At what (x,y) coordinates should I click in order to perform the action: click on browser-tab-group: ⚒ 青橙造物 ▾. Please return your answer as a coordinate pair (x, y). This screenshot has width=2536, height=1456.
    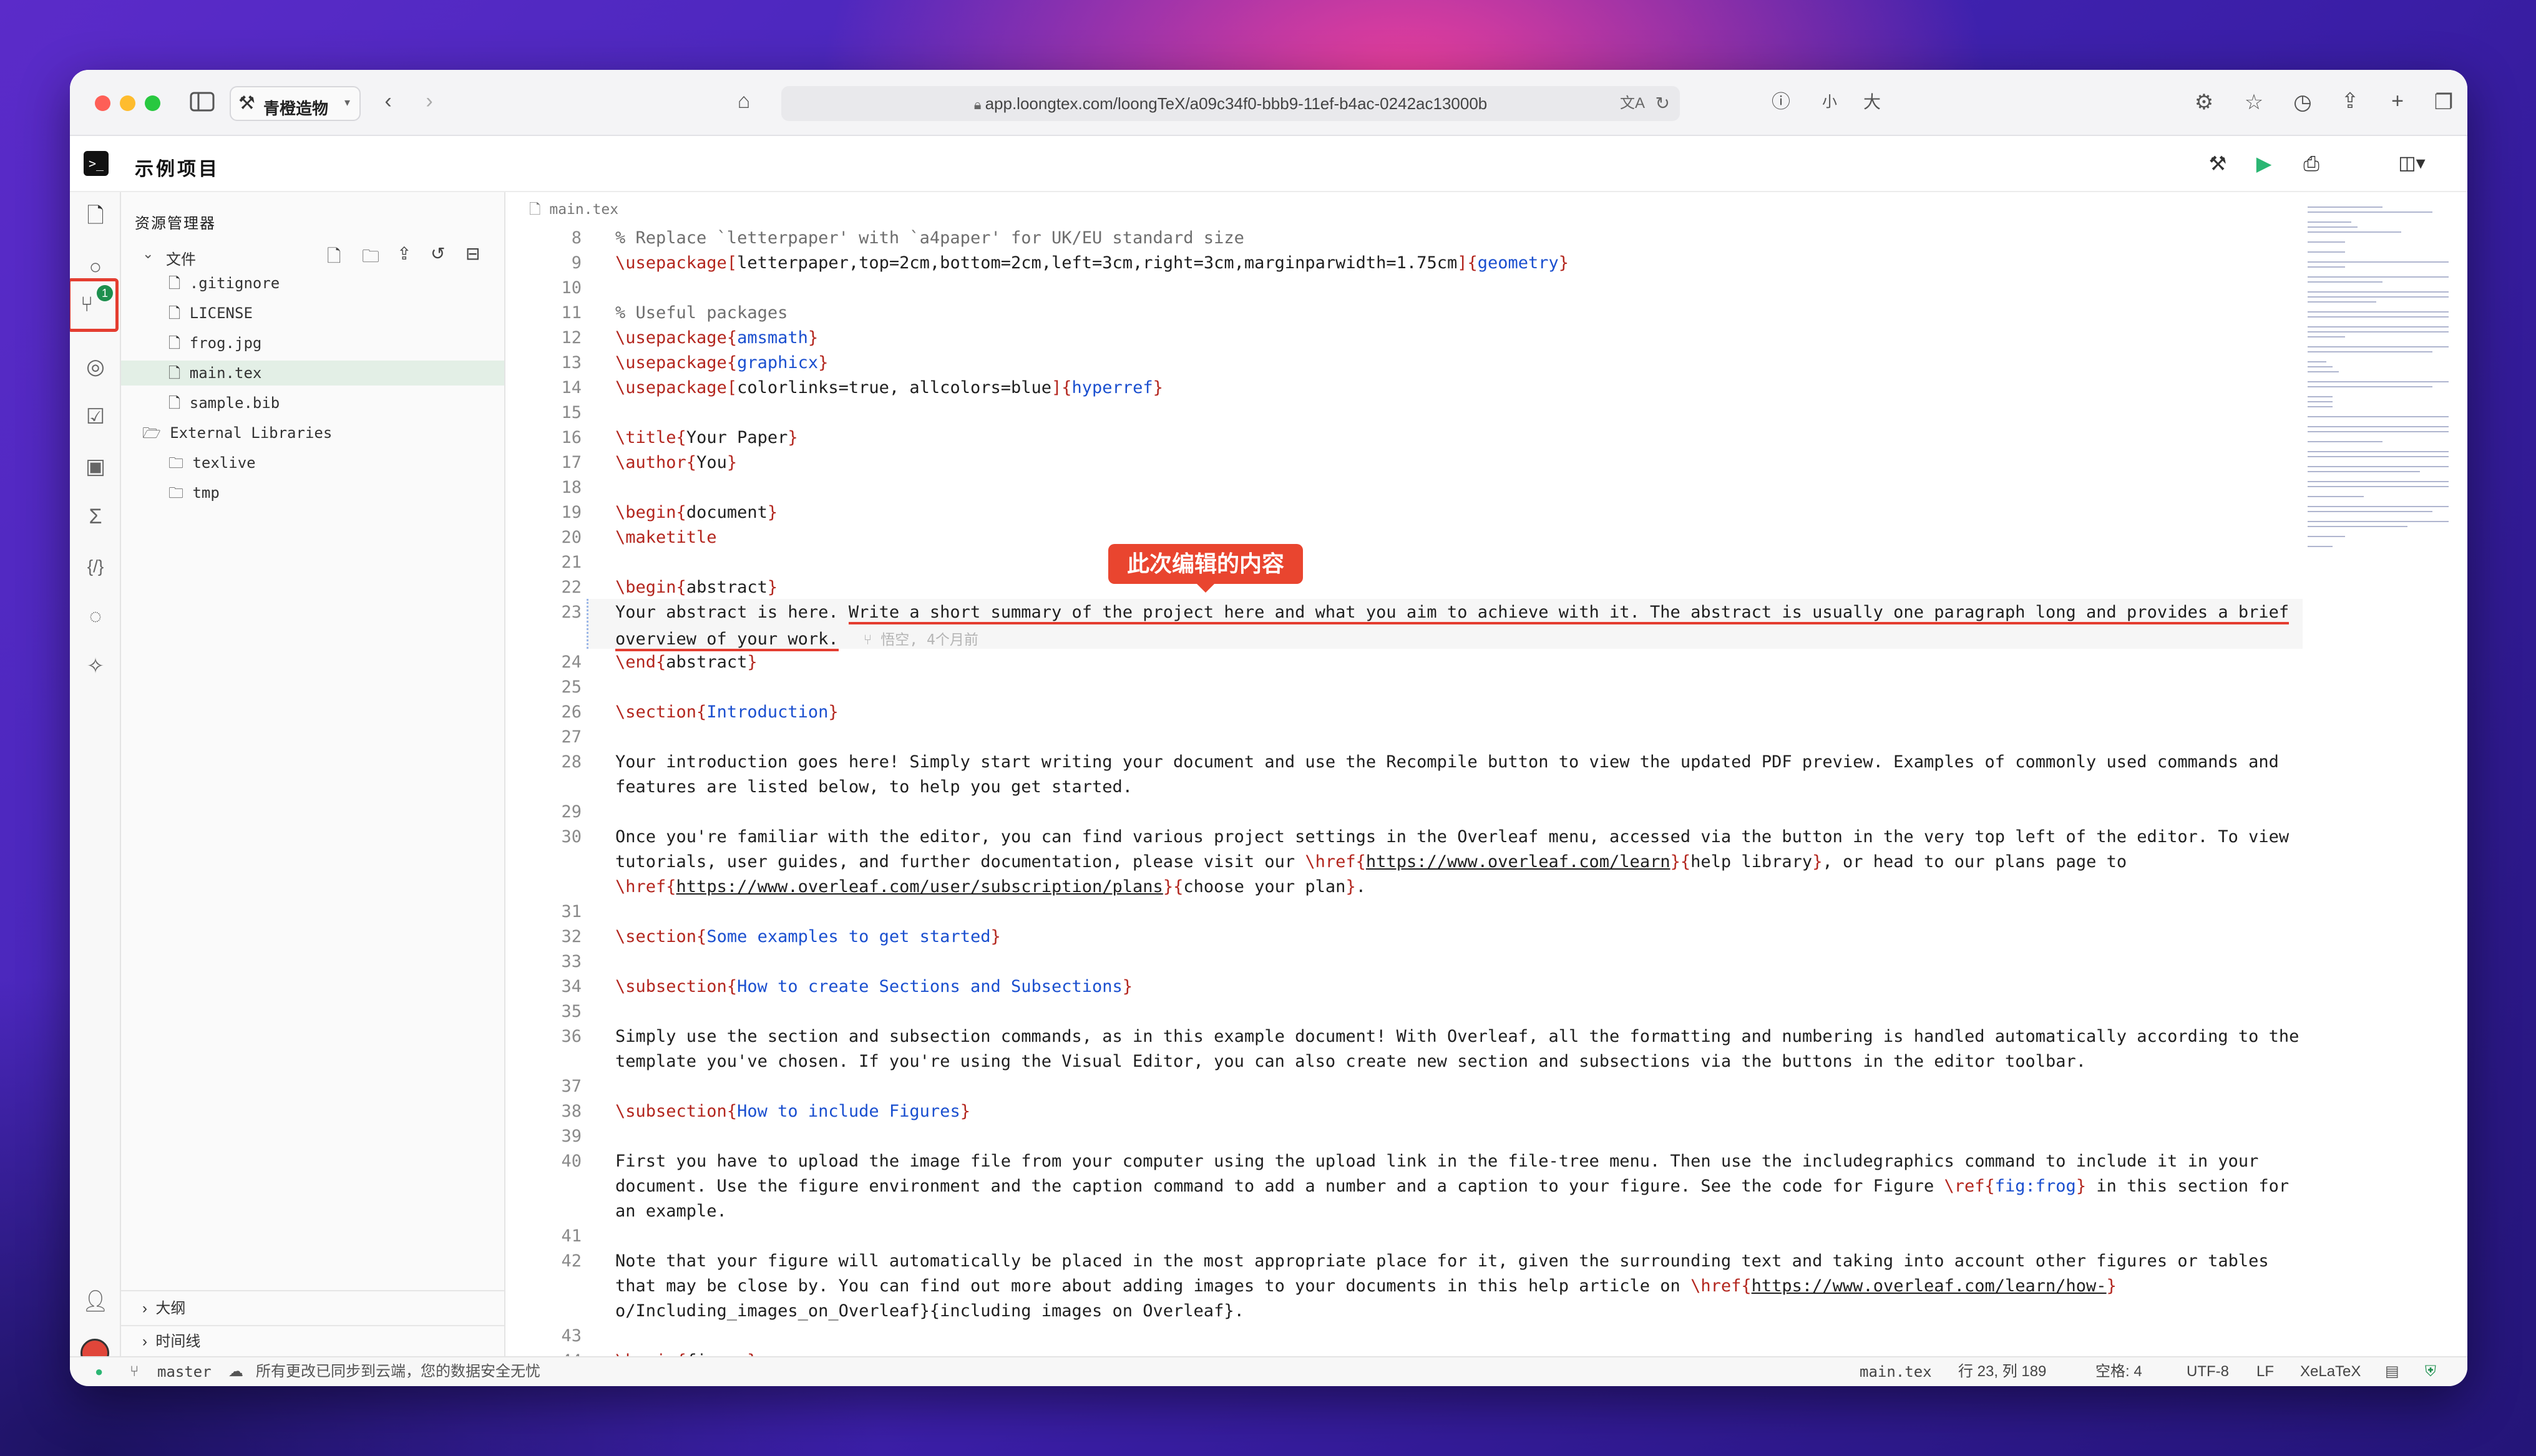
    Looking at the image, I should click on (295, 104).